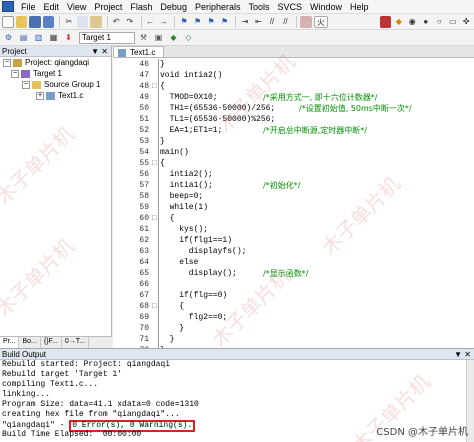  What do you see at coordinates (108, 7) in the screenshot?
I see `menu-project: Project` at bounding box center [108, 7].